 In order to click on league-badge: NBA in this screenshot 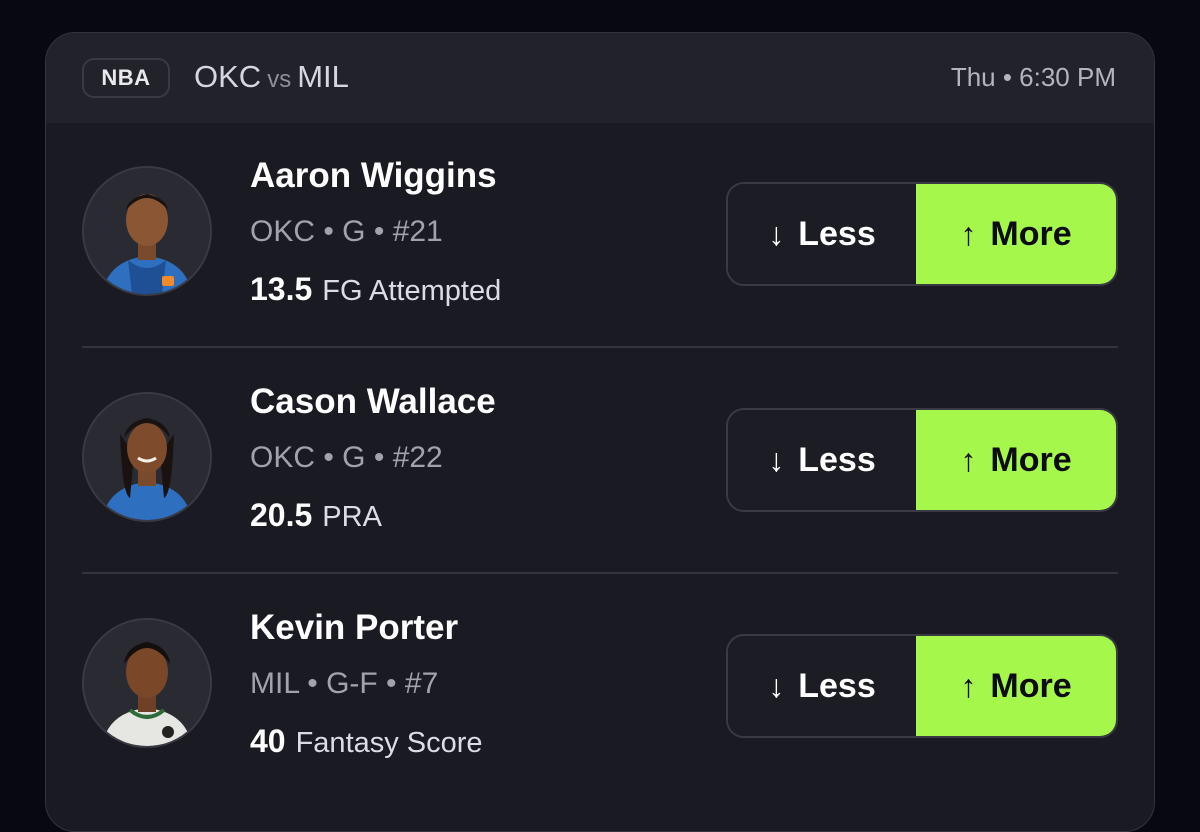, I will do `click(126, 78)`.